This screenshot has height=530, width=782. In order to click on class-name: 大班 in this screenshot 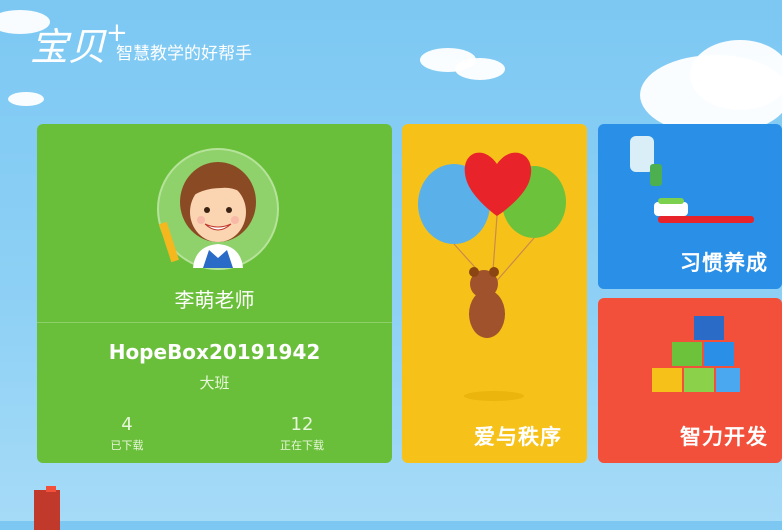, I will do `click(214, 383)`.